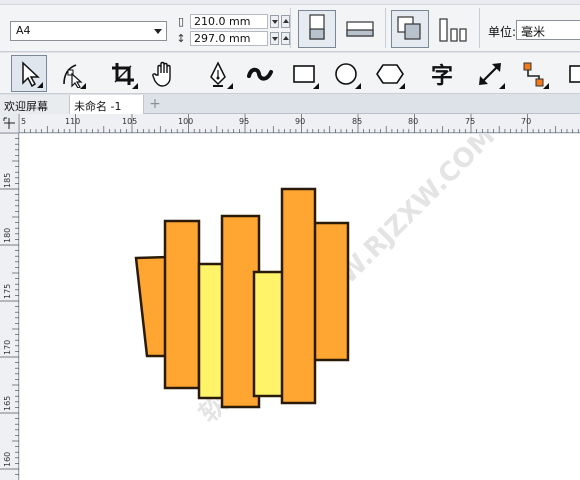 This screenshot has height=480, width=580. Describe the element at coordinates (413, 121) in the screenshot. I see `hruler-label: 80` at that location.